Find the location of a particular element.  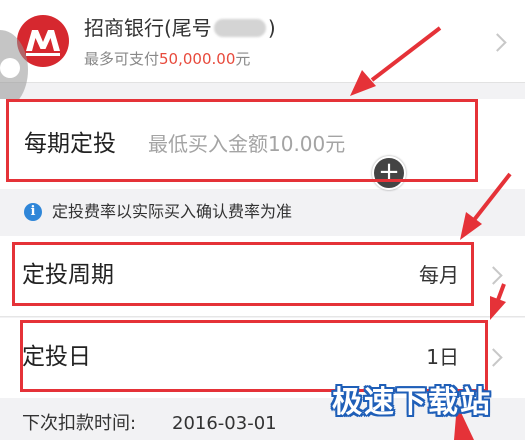

period-value: 每月 is located at coordinates (439, 275).